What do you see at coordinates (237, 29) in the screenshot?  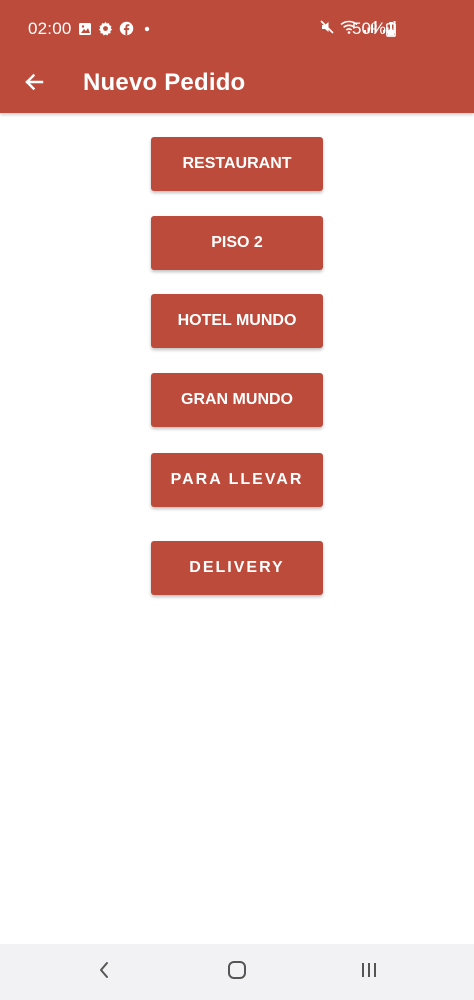 I see `status-bar: 02:00 50%` at bounding box center [237, 29].